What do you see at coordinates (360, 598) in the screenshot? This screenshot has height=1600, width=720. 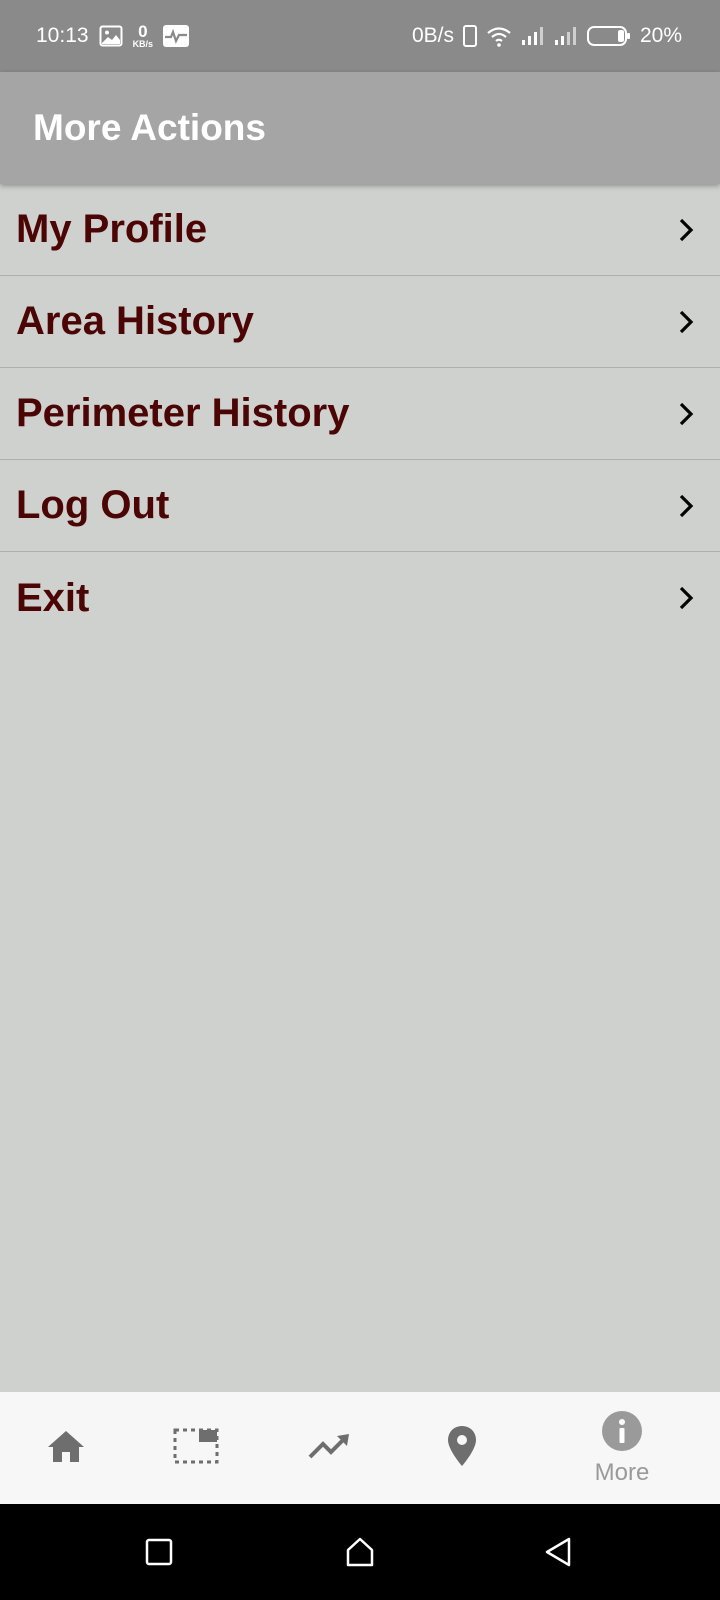 I see `menu-item-exit: Exit` at bounding box center [360, 598].